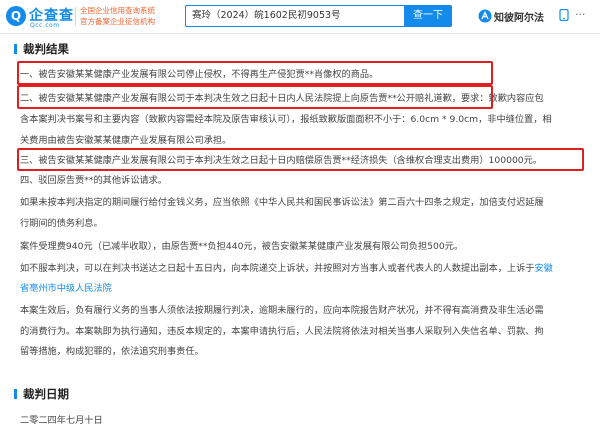  I want to click on verdict-section-title: 裁判结果, so click(41, 49).